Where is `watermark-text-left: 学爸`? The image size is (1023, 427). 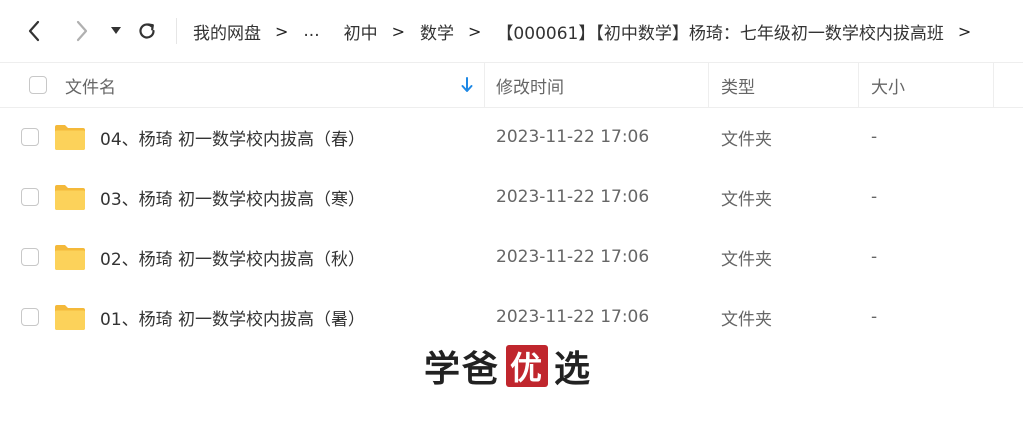 watermark-text-left: 学爸 is located at coordinates (462, 369).